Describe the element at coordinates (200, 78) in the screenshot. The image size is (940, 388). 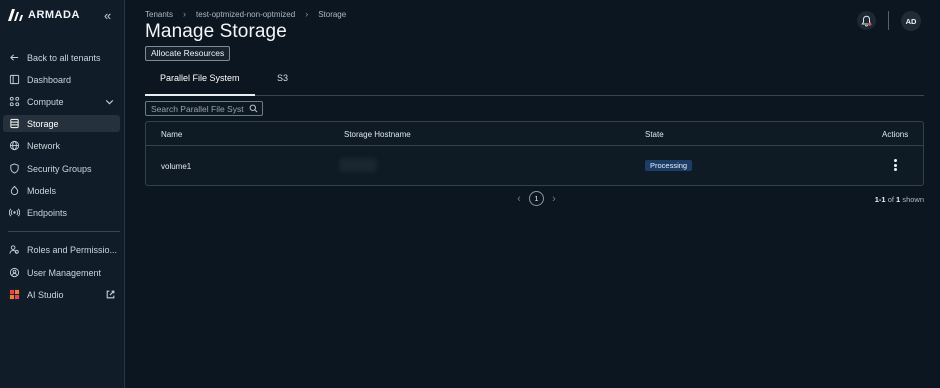
I see `tab-parallel-file-system: Parallel File System` at that location.